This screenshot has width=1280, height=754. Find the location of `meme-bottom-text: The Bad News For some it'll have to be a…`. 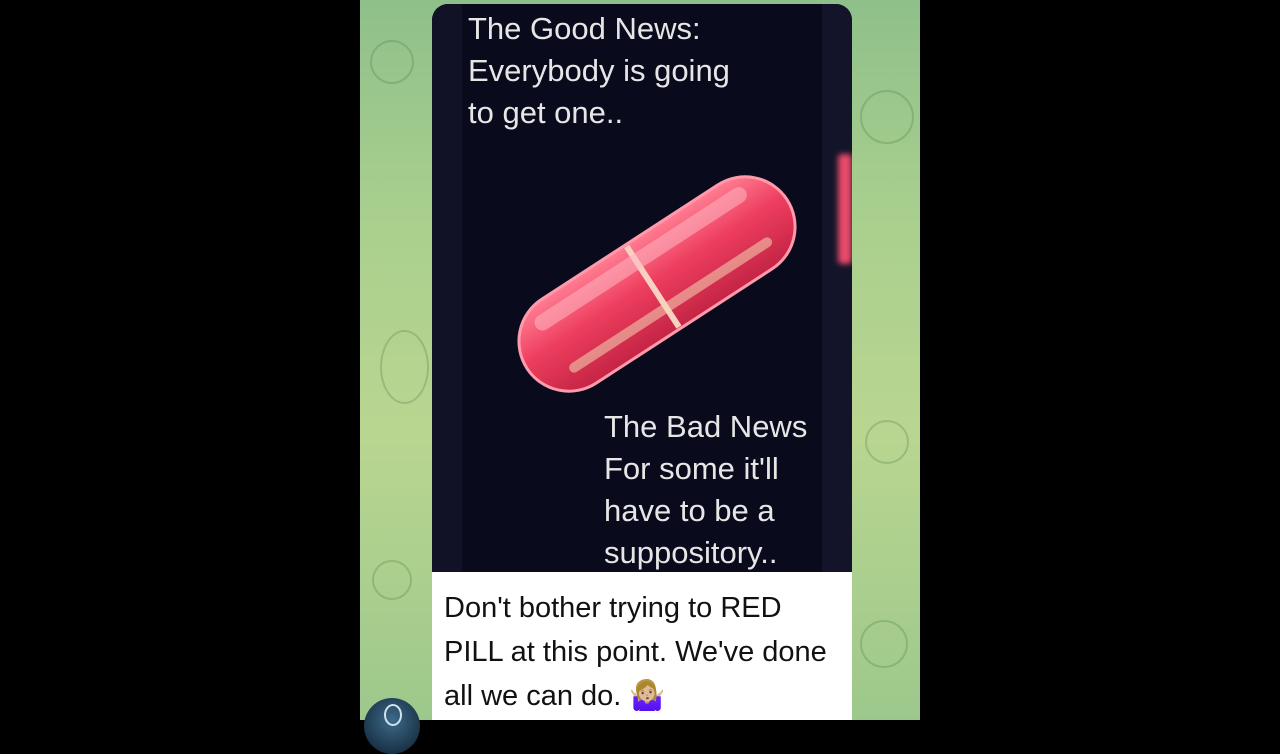

meme-bottom-text: The Bad News For some it'll have to be a… is located at coordinates (728, 489).